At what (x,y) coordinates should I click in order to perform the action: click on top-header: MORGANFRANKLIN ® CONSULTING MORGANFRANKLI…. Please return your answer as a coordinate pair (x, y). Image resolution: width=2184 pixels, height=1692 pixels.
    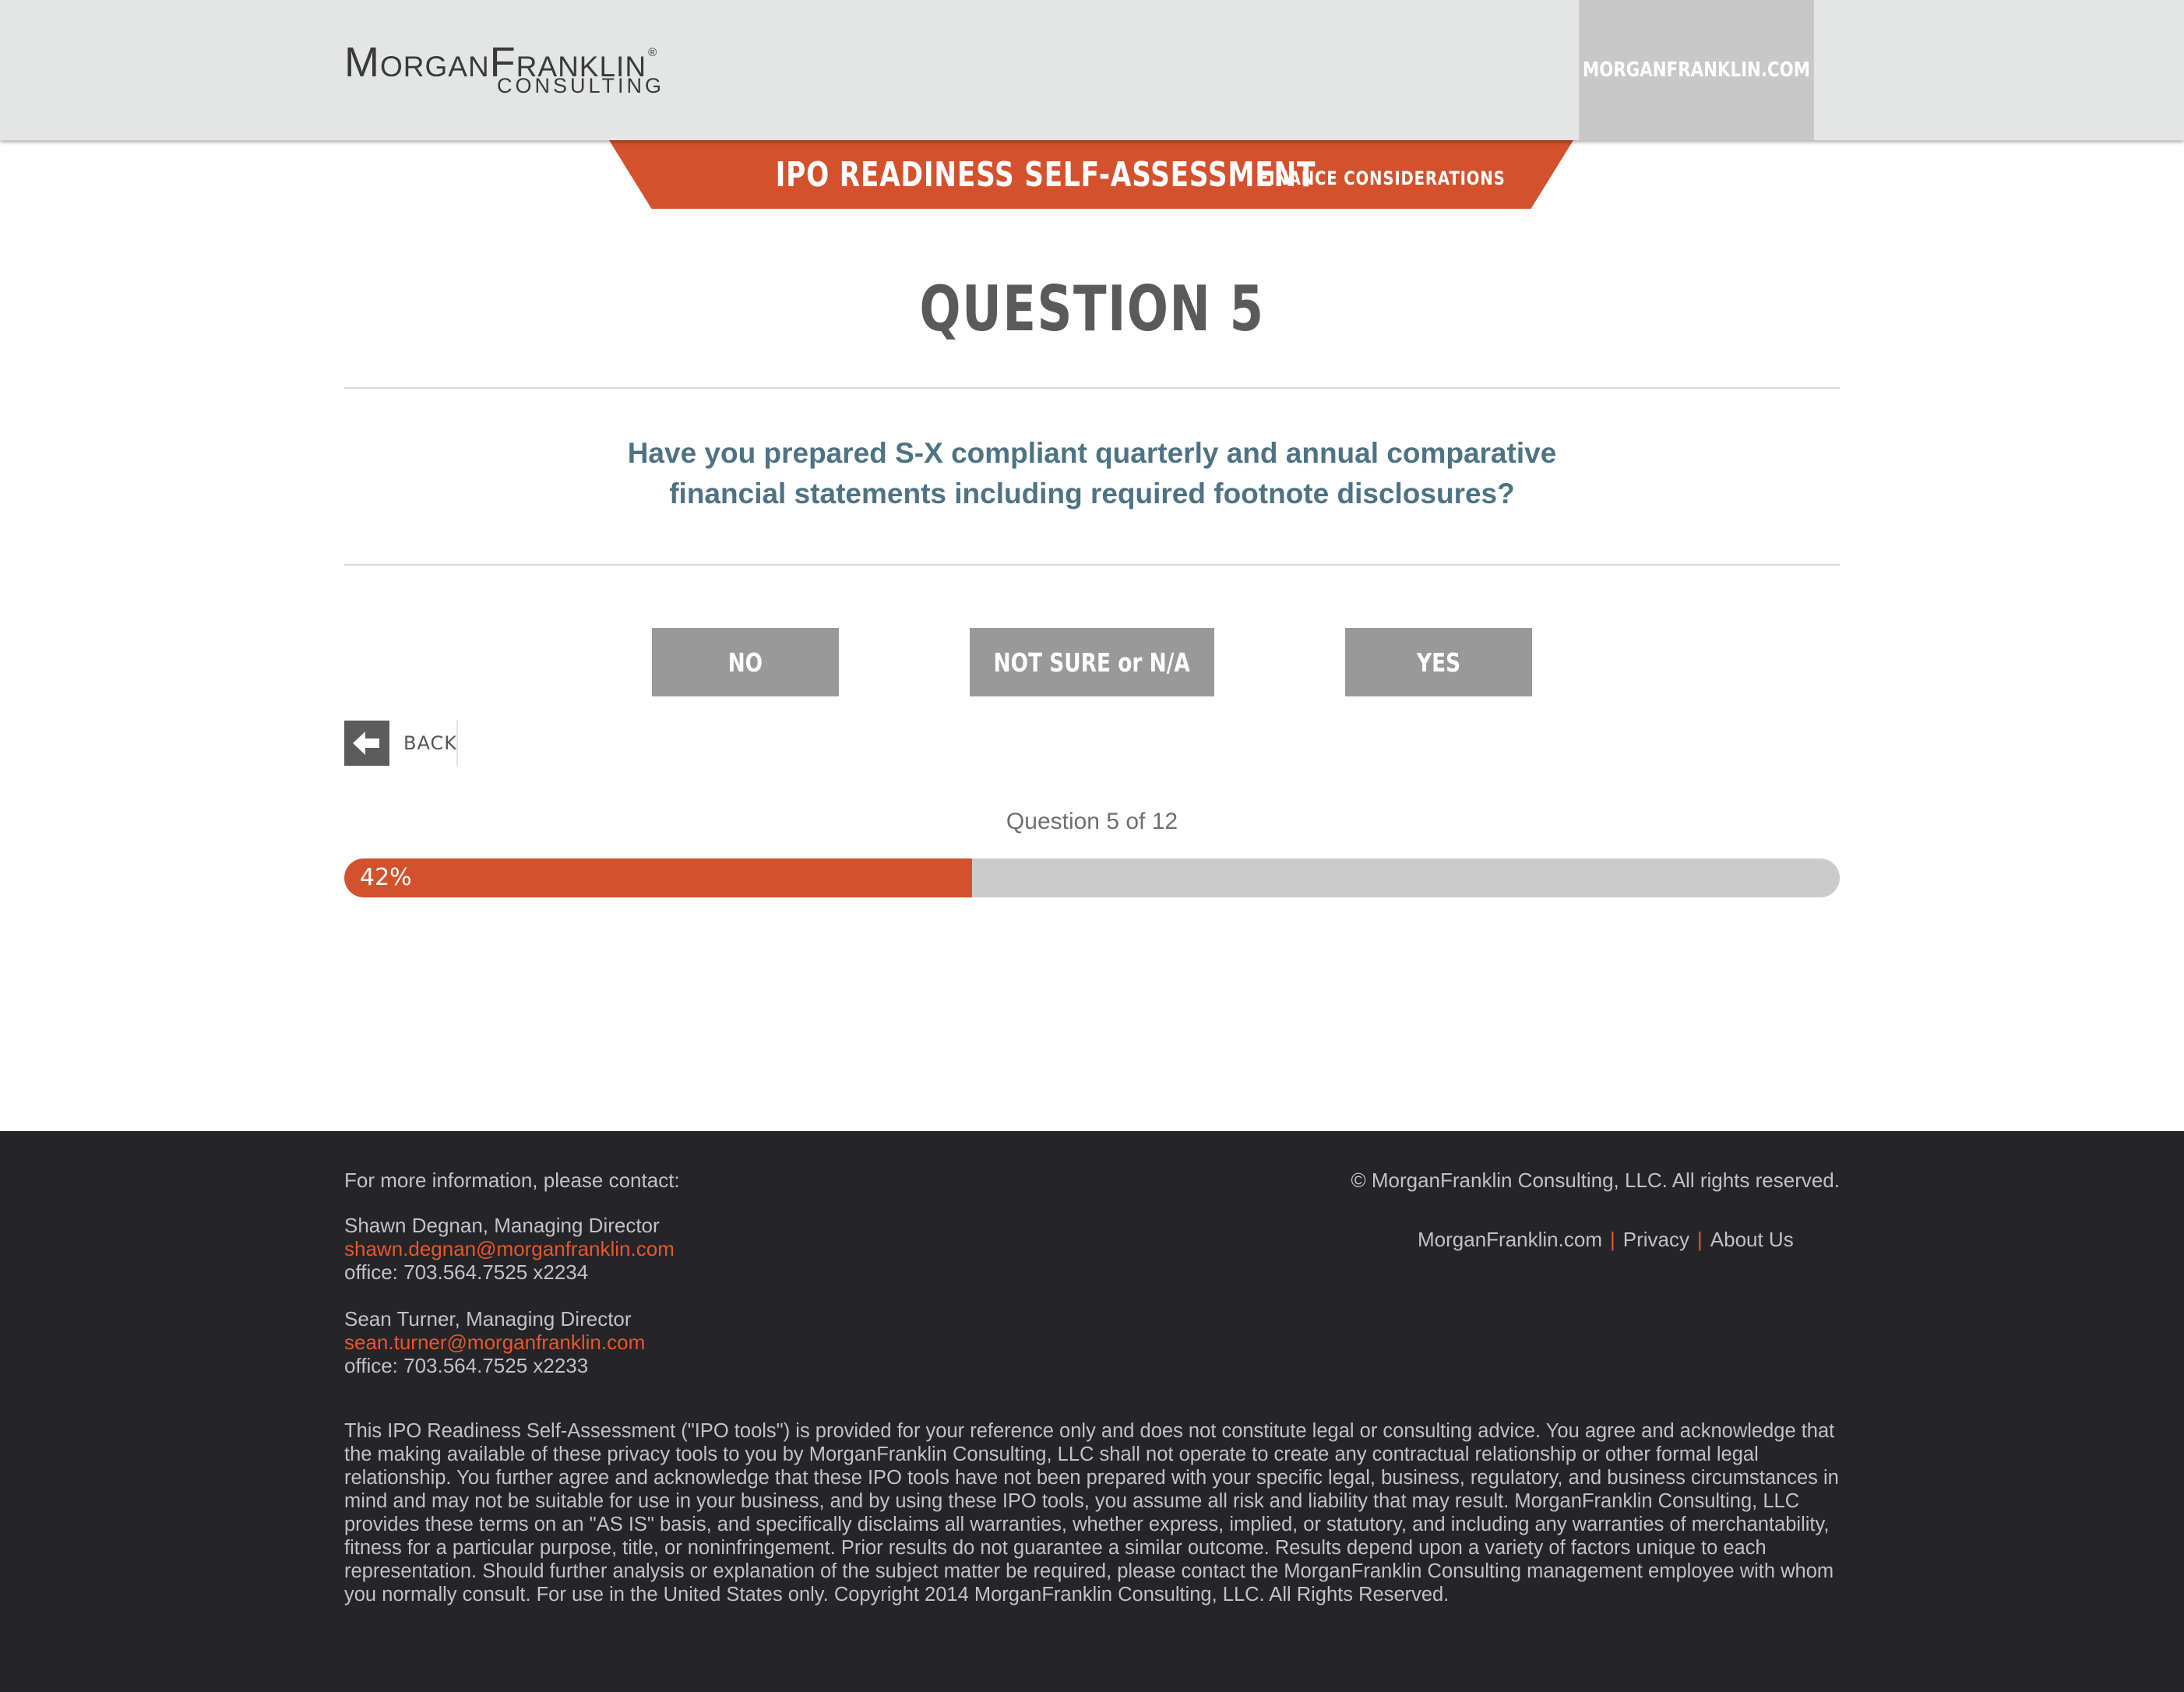
    Looking at the image, I should click on (1092, 70).